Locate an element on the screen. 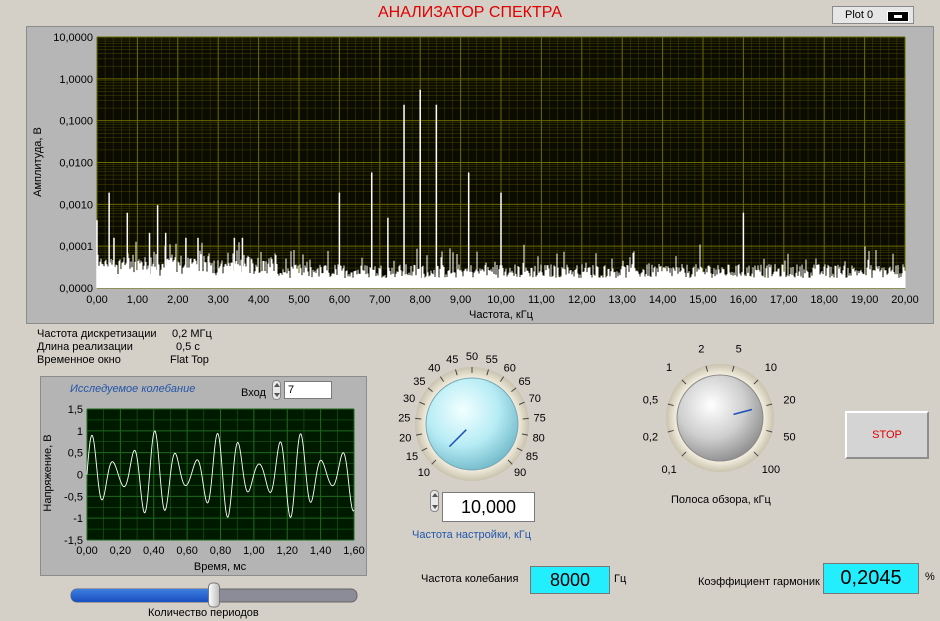 The height and width of the screenshot is (621, 940). sample-rate-value: 0,2 МГц is located at coordinates (192, 334).